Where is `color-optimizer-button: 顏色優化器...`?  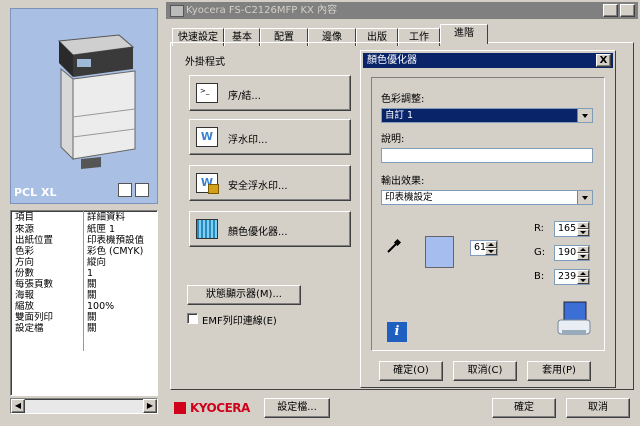
color-optimizer-button: 顏色優化器... is located at coordinates (270, 229).